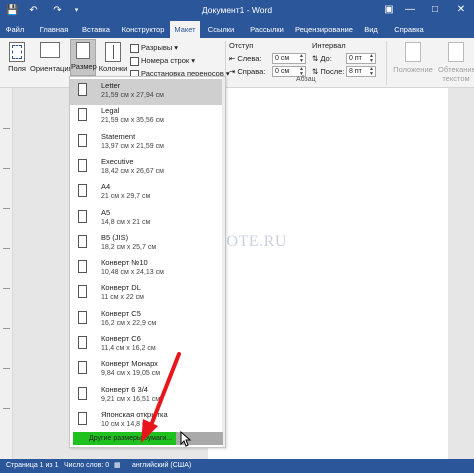  I want to click on paper-size-item: B5 (JIS) 18,2 см x 25,7 см, so click(147, 244).